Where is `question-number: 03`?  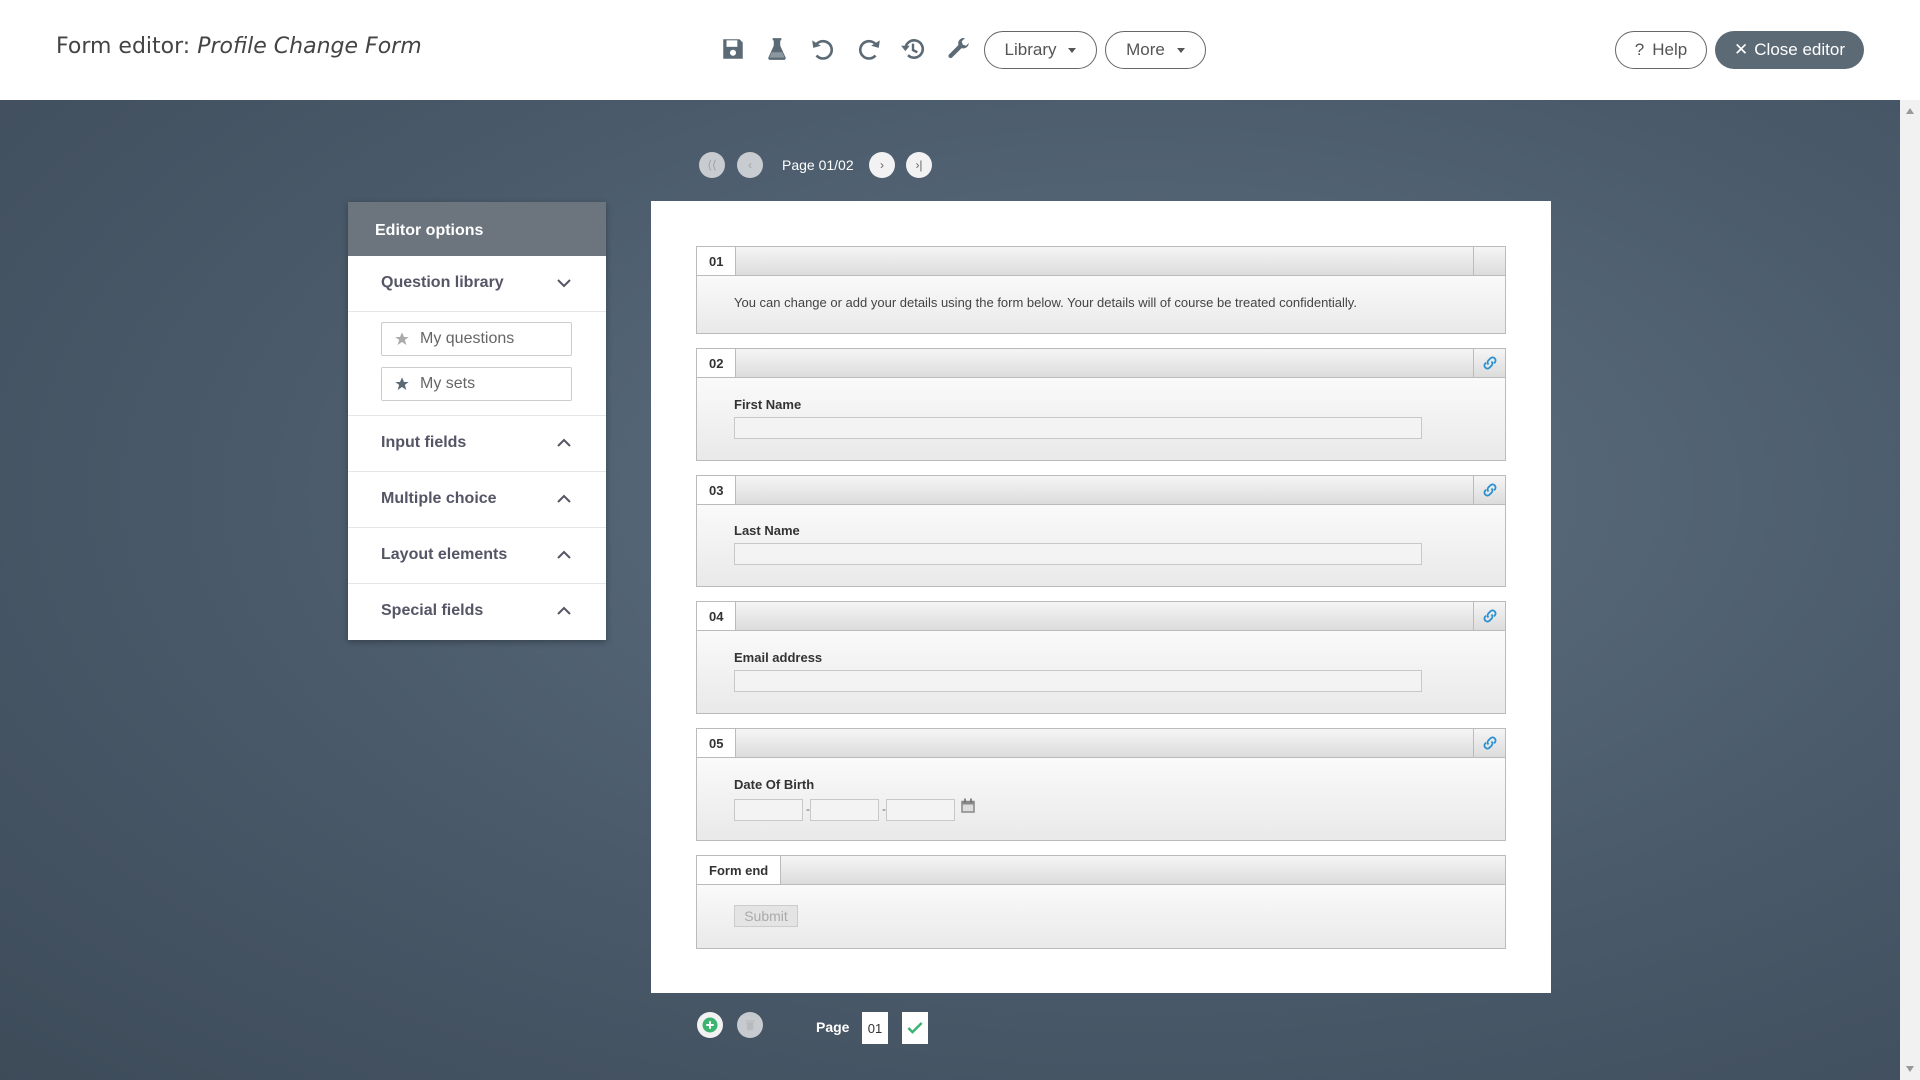 question-number: 03 is located at coordinates (717, 490).